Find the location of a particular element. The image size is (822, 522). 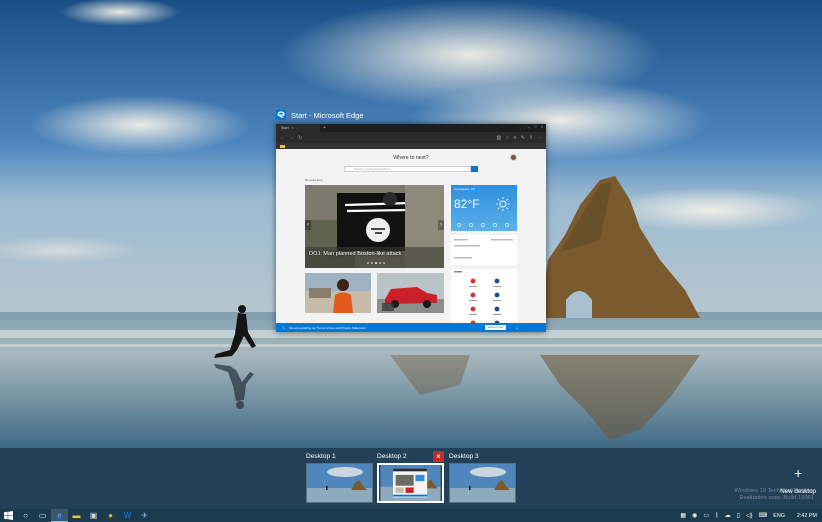

desktop-label: Desktop 1 is located at coordinates (321, 456).